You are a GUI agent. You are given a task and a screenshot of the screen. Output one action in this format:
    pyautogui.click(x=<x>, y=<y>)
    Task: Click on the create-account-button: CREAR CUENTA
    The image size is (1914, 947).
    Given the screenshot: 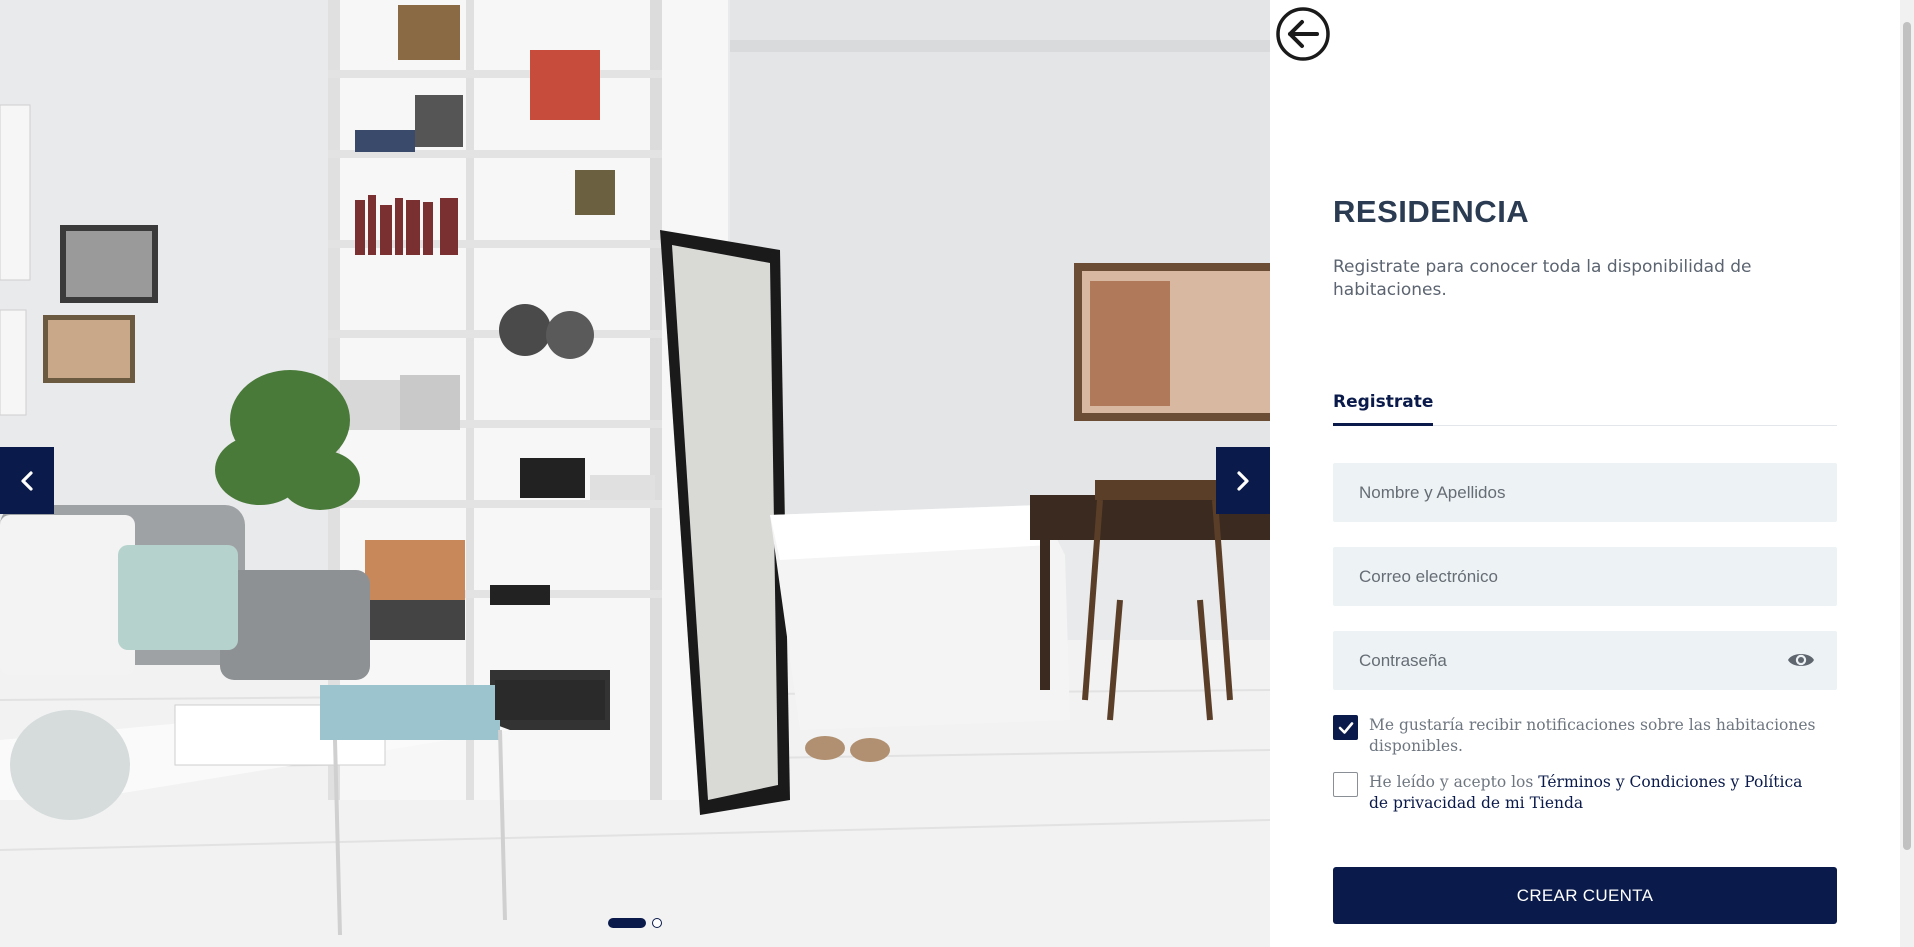 What is the action you would take?
    pyautogui.click(x=1585, y=895)
    